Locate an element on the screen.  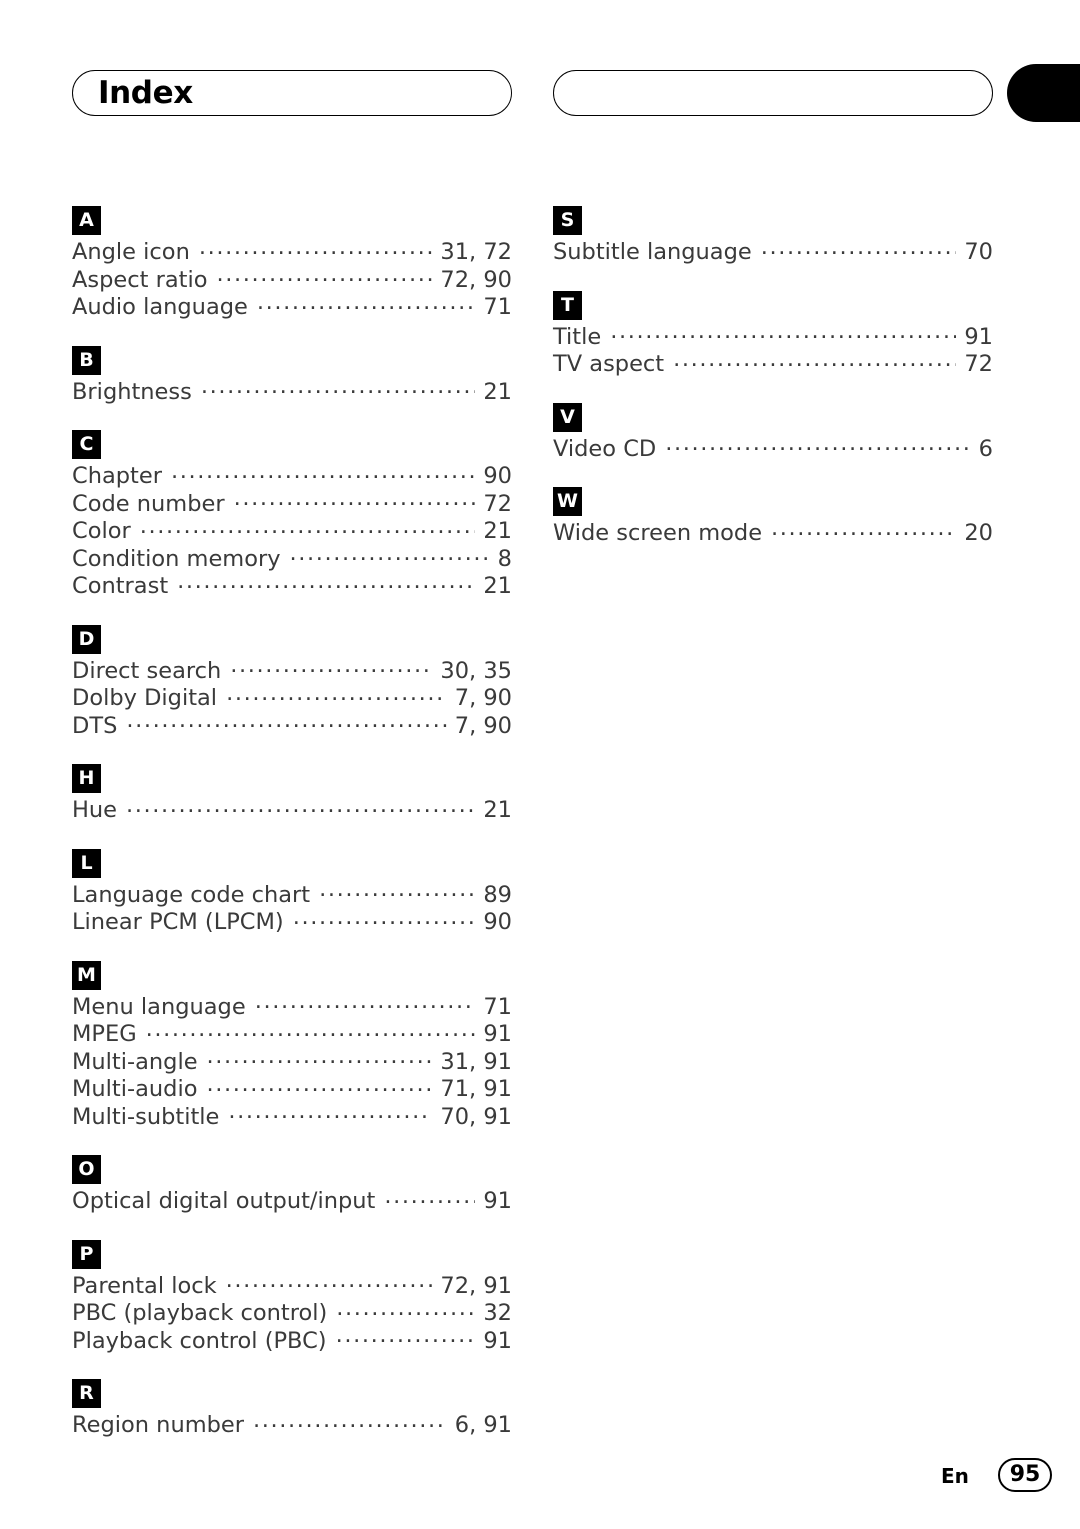
index-entry: Condition memory 8 is located at coordinates (292, 560).